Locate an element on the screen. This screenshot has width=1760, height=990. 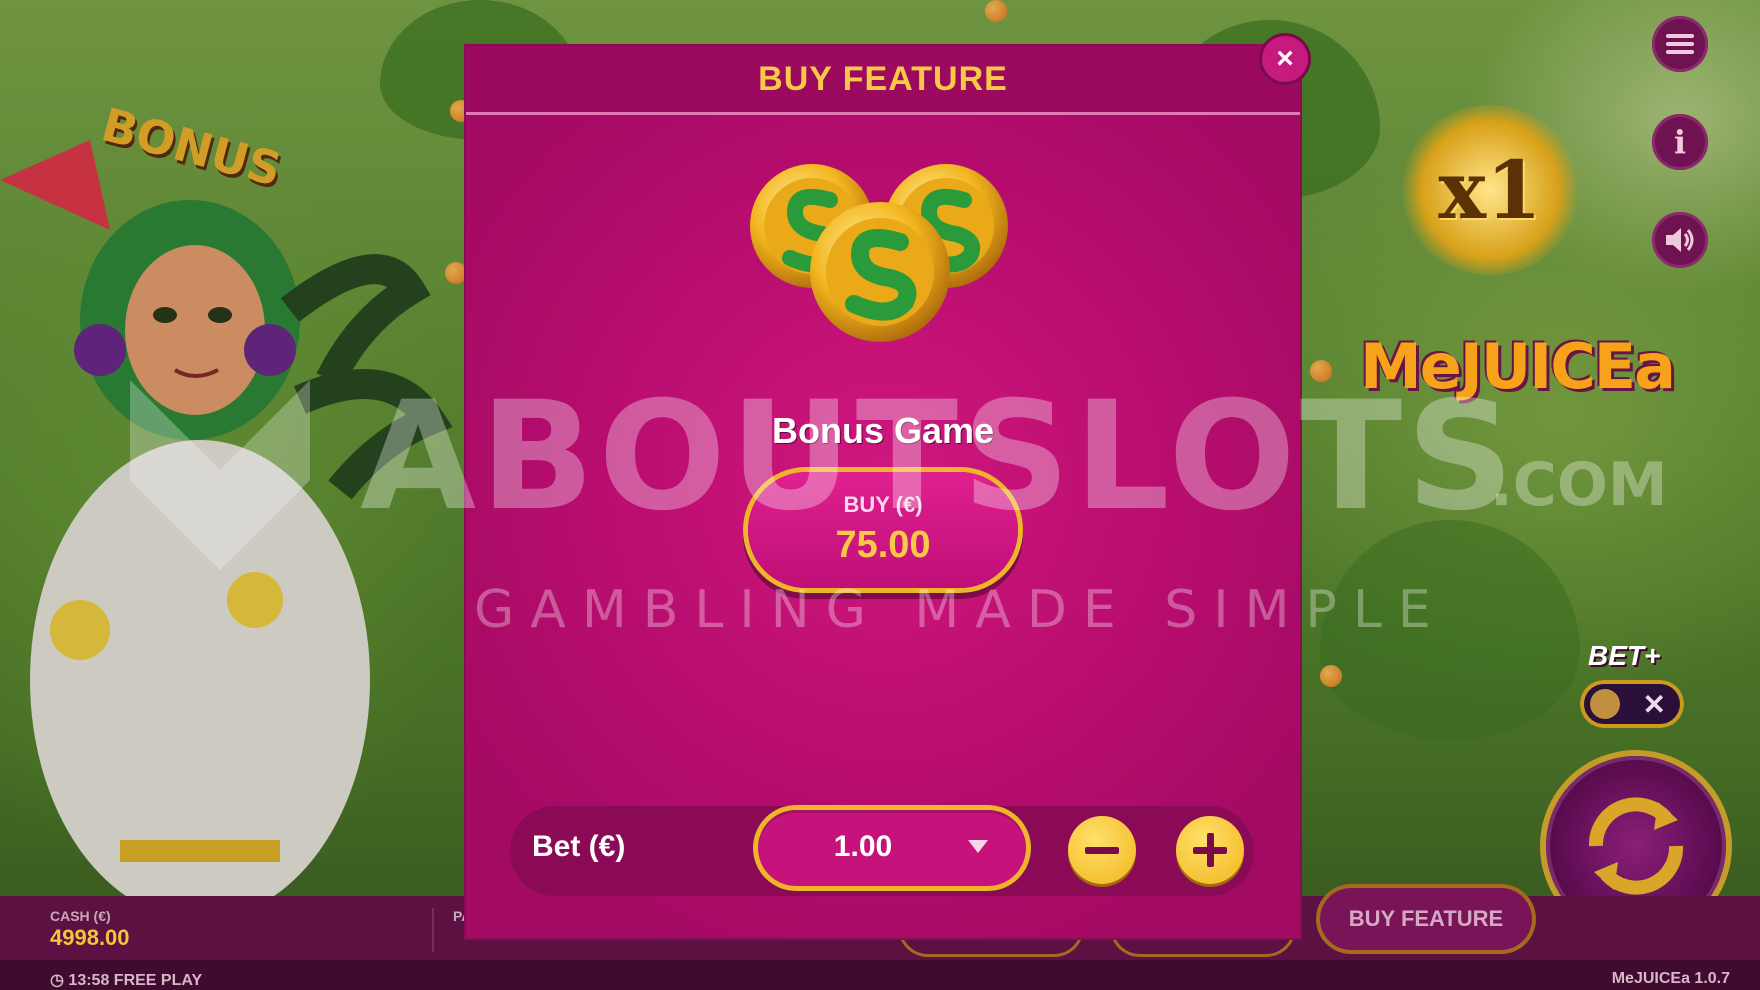
cash-label: CASH (€) is located at coordinates (80, 916).